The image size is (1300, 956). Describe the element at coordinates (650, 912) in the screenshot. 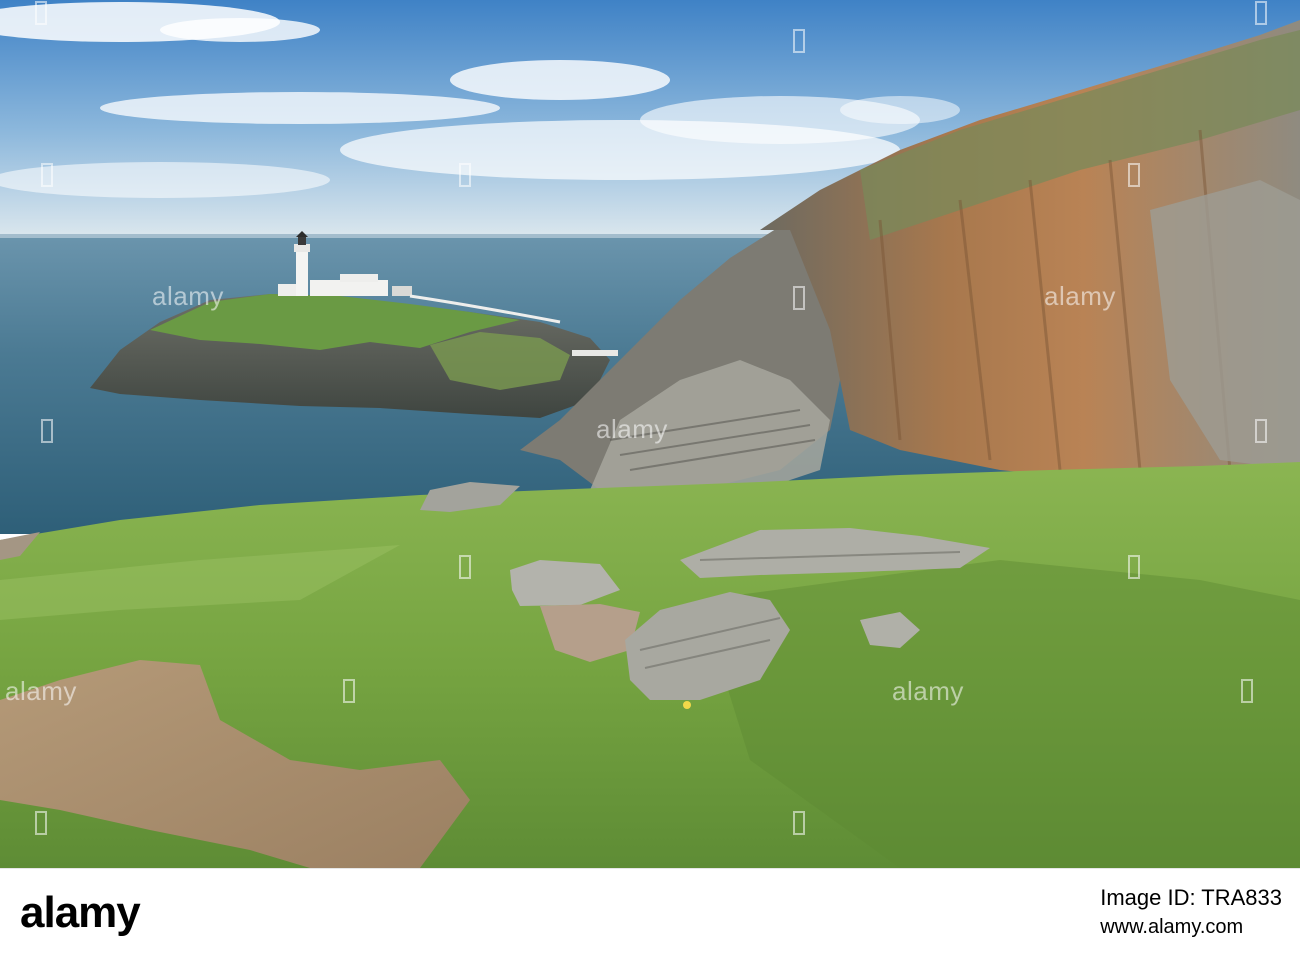

I see `stock-footer-bar: alamy Image ID: TRA833 www.alamy.com` at that location.